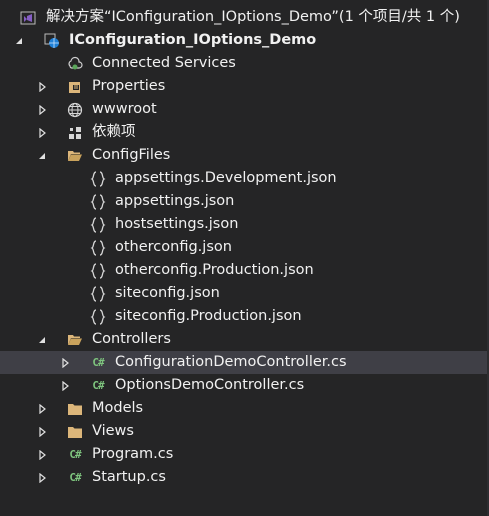  What do you see at coordinates (243, 431) in the screenshot?
I see `tree-item-views: Views` at bounding box center [243, 431].